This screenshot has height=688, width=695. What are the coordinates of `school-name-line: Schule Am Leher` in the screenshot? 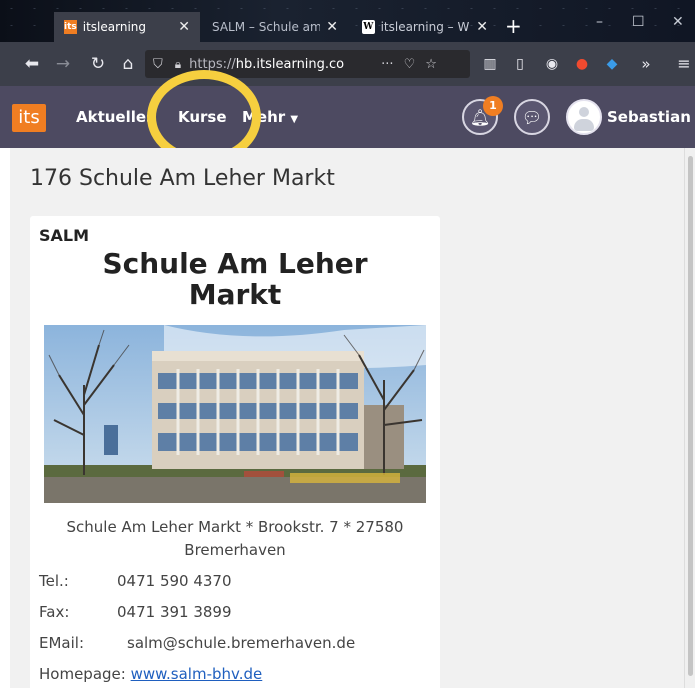 It's located at (235, 263).